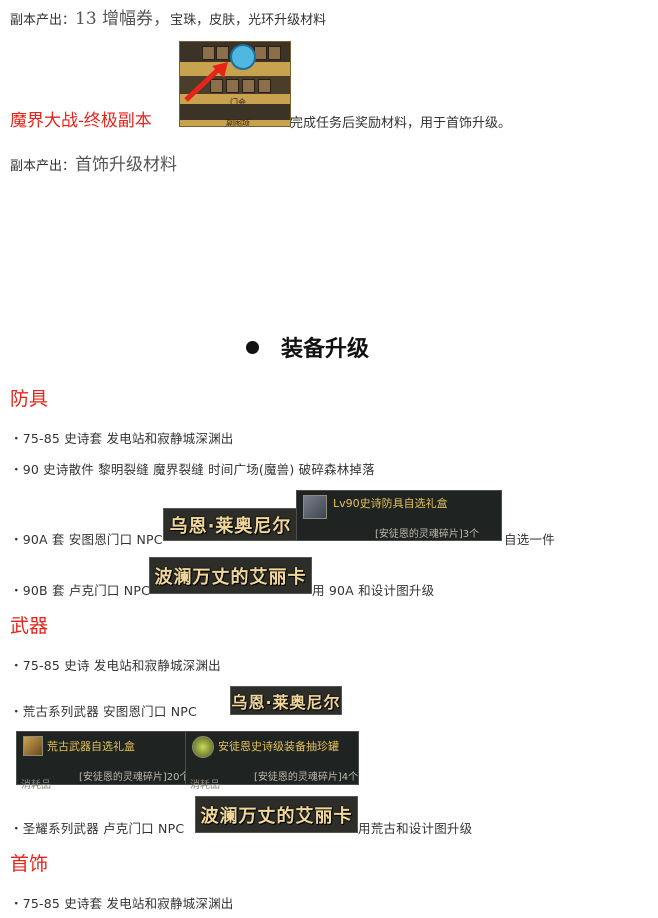 The height and width of the screenshot is (918, 658). What do you see at coordinates (203, 747) in the screenshot?
I see `jar-icon` at bounding box center [203, 747].